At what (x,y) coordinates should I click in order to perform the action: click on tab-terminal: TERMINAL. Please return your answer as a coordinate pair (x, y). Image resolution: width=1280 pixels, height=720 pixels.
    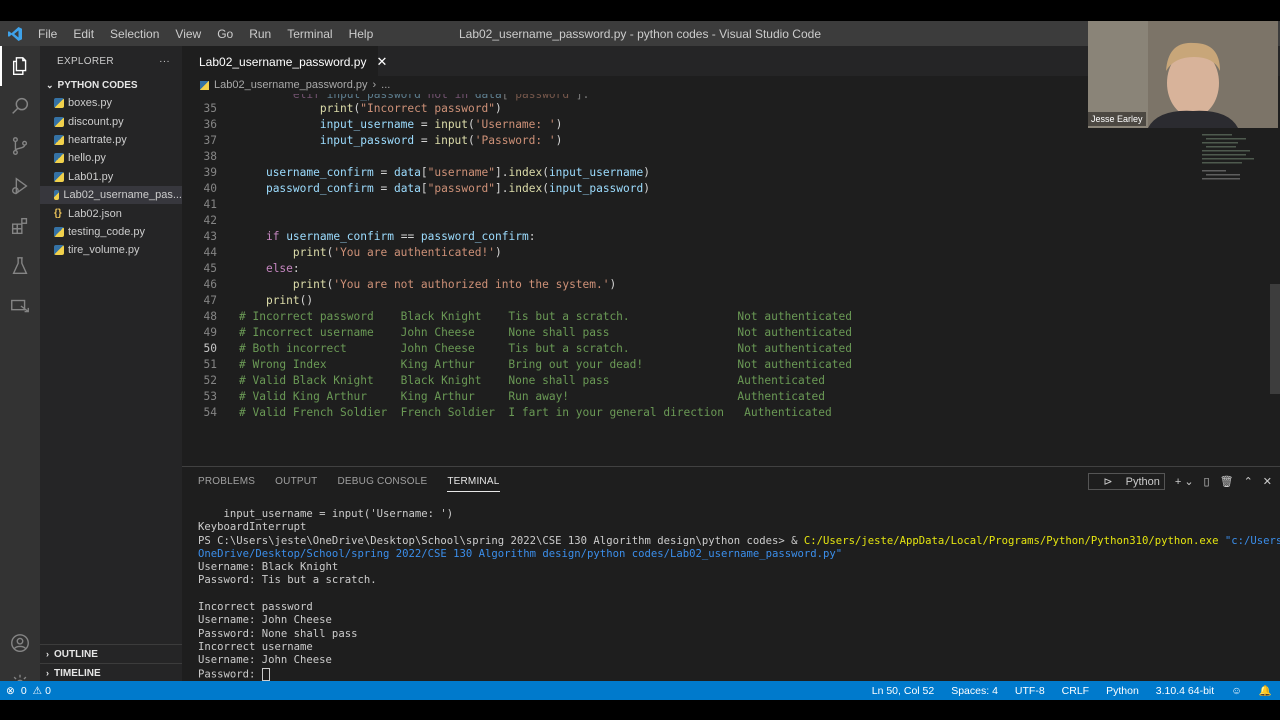
    Looking at the image, I should click on (473, 484).